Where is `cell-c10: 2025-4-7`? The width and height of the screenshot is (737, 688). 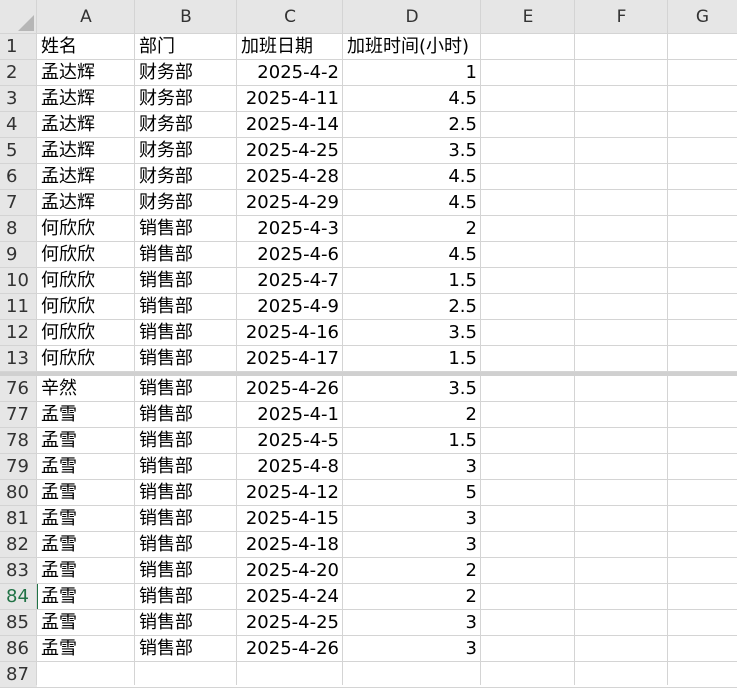
cell-c10: 2025-4-7 is located at coordinates (290, 281).